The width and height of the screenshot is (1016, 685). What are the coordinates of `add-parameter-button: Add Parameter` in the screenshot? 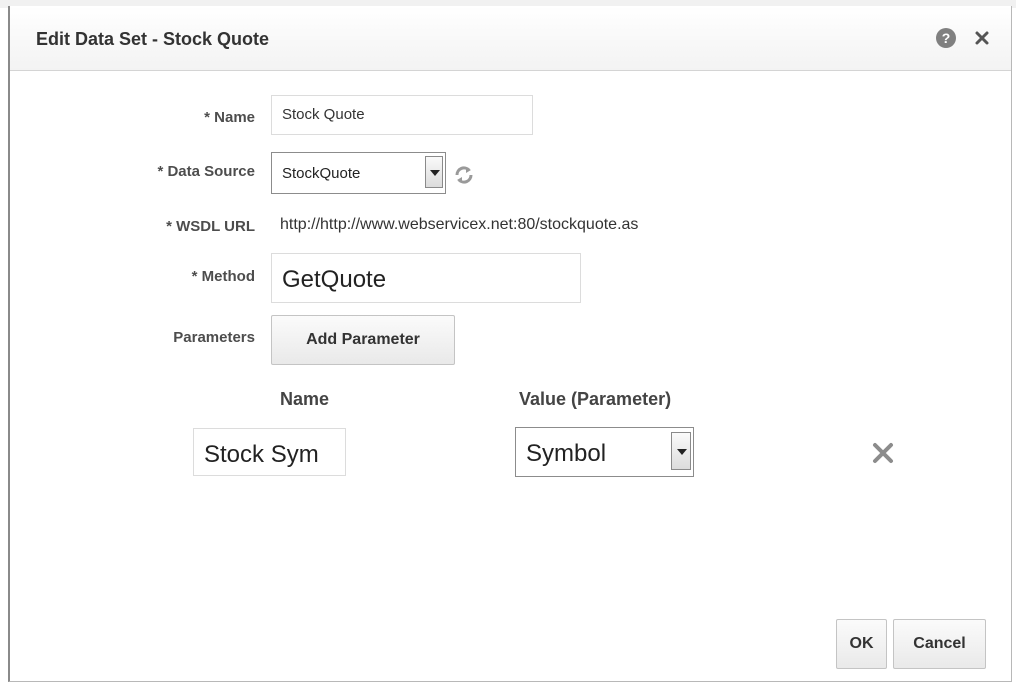 It's located at (363, 340).